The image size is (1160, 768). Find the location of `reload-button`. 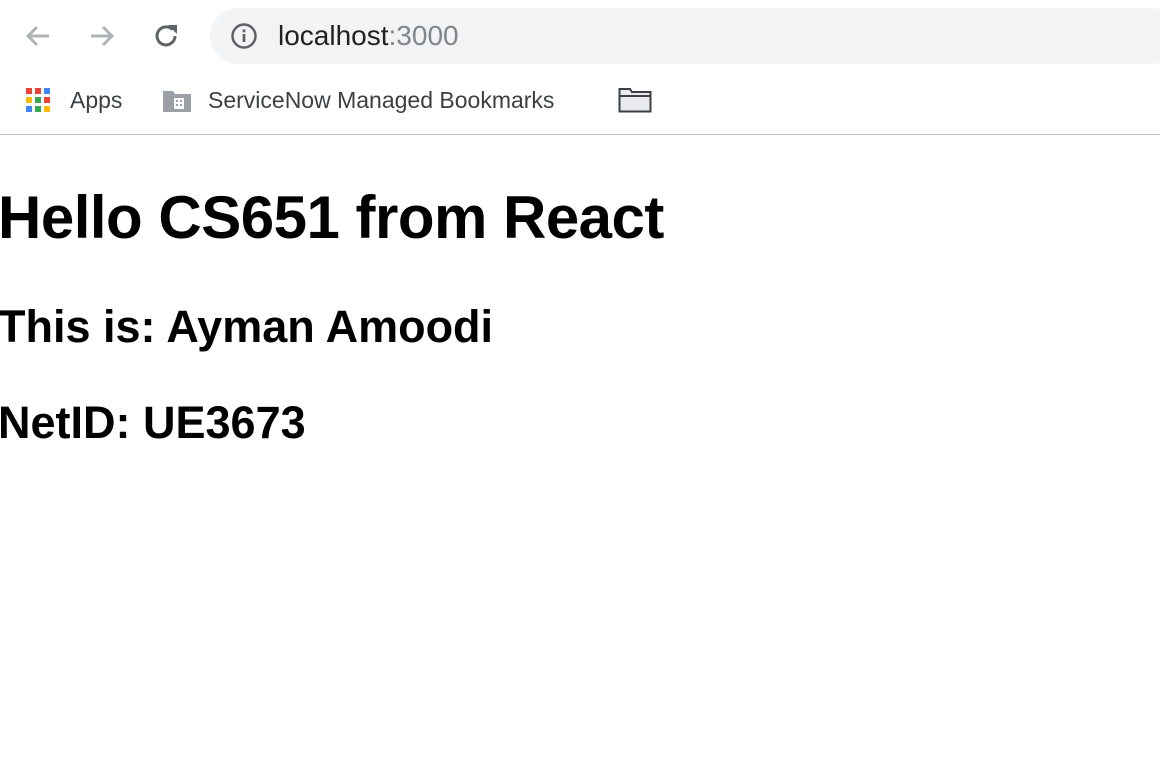

reload-button is located at coordinates (166, 36).